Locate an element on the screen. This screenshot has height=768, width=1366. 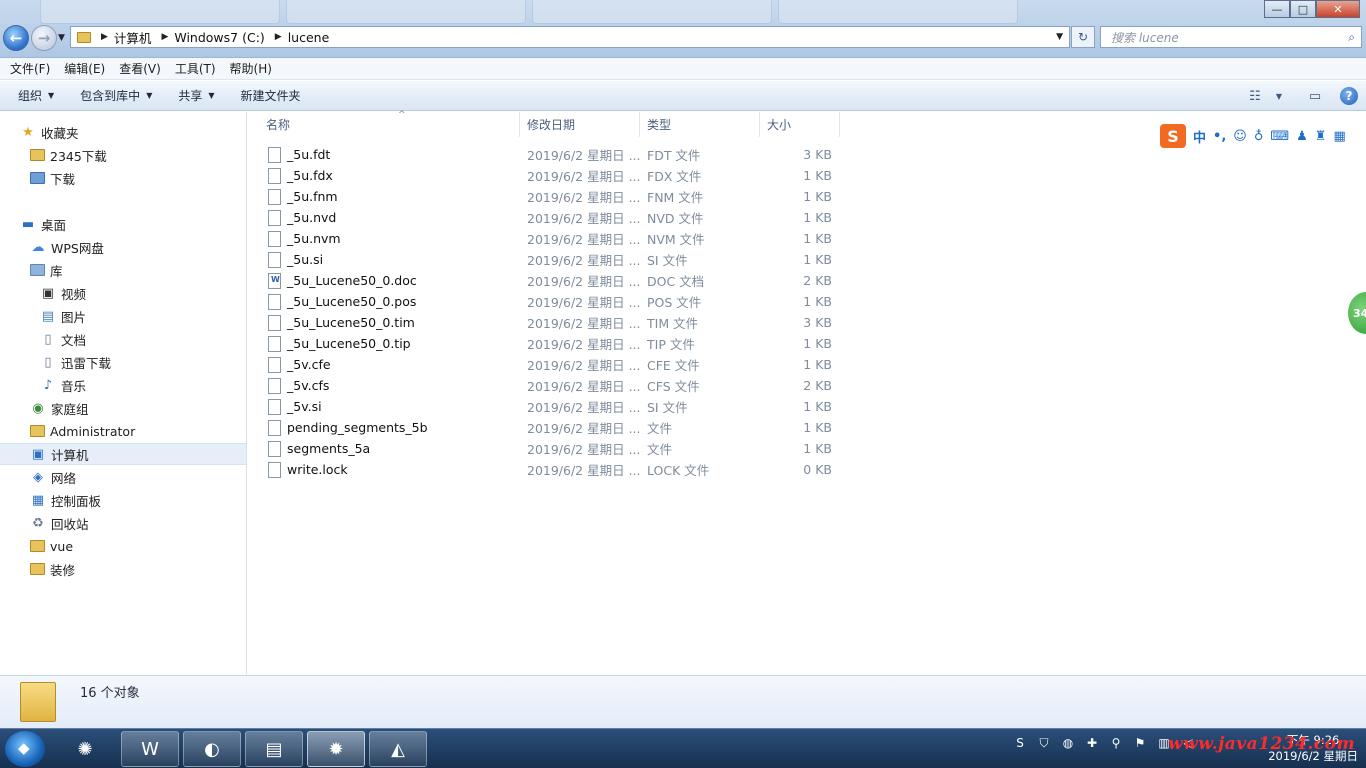
file-row: _5u.si 2019/6/2 星期日 ... SI 文件 1 KB is located at coordinates (552, 259).